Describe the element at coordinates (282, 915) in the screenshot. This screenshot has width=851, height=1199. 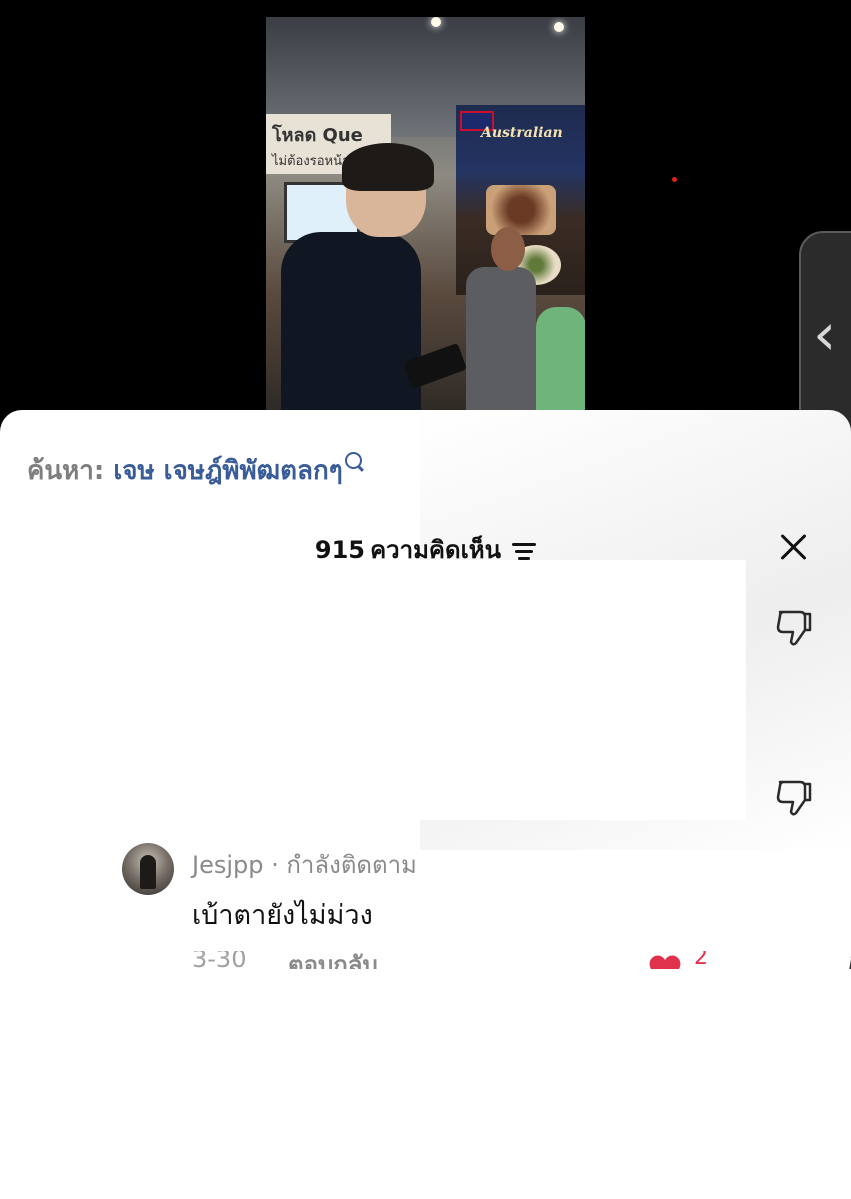
I see `comment-text: เบ้าตายังไม่ม่วง` at that location.